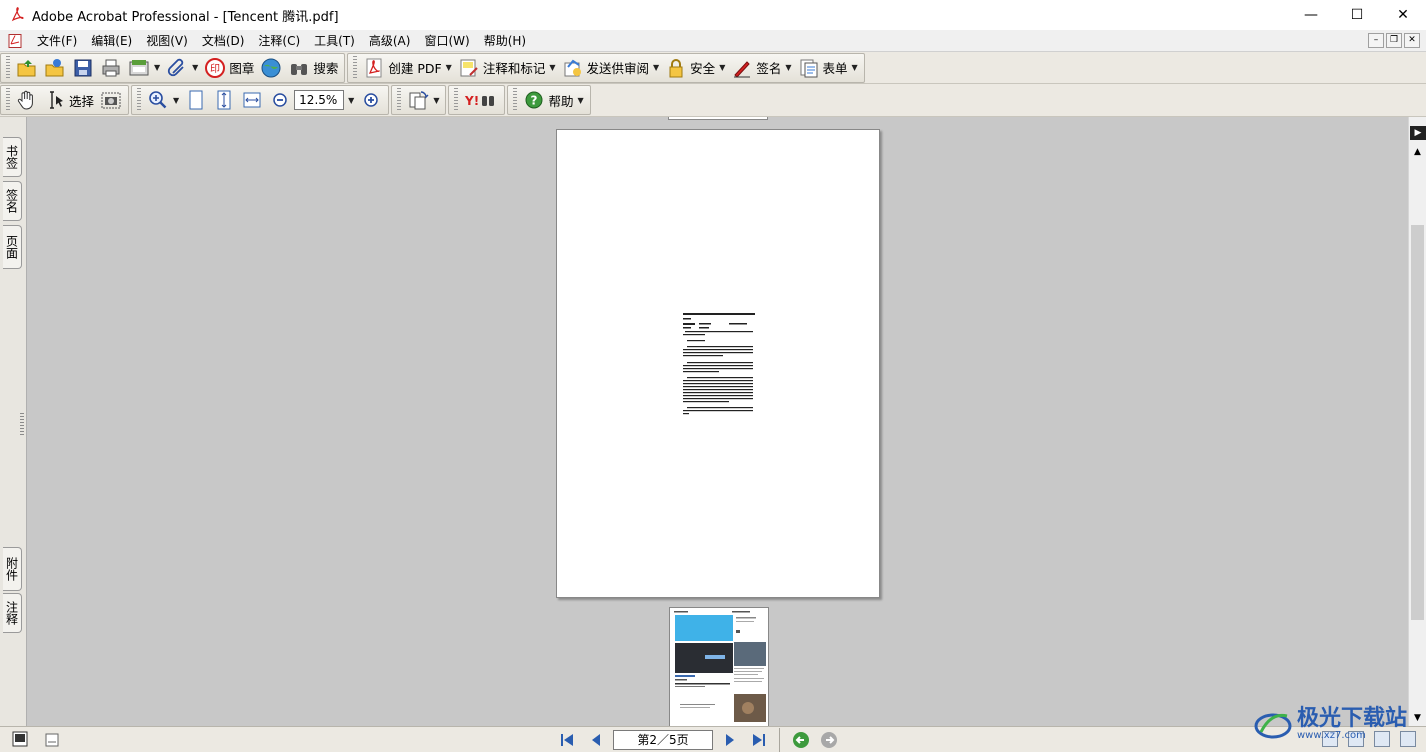 This screenshot has width=1426, height=752. I want to click on snapshot-button, so click(111, 100).